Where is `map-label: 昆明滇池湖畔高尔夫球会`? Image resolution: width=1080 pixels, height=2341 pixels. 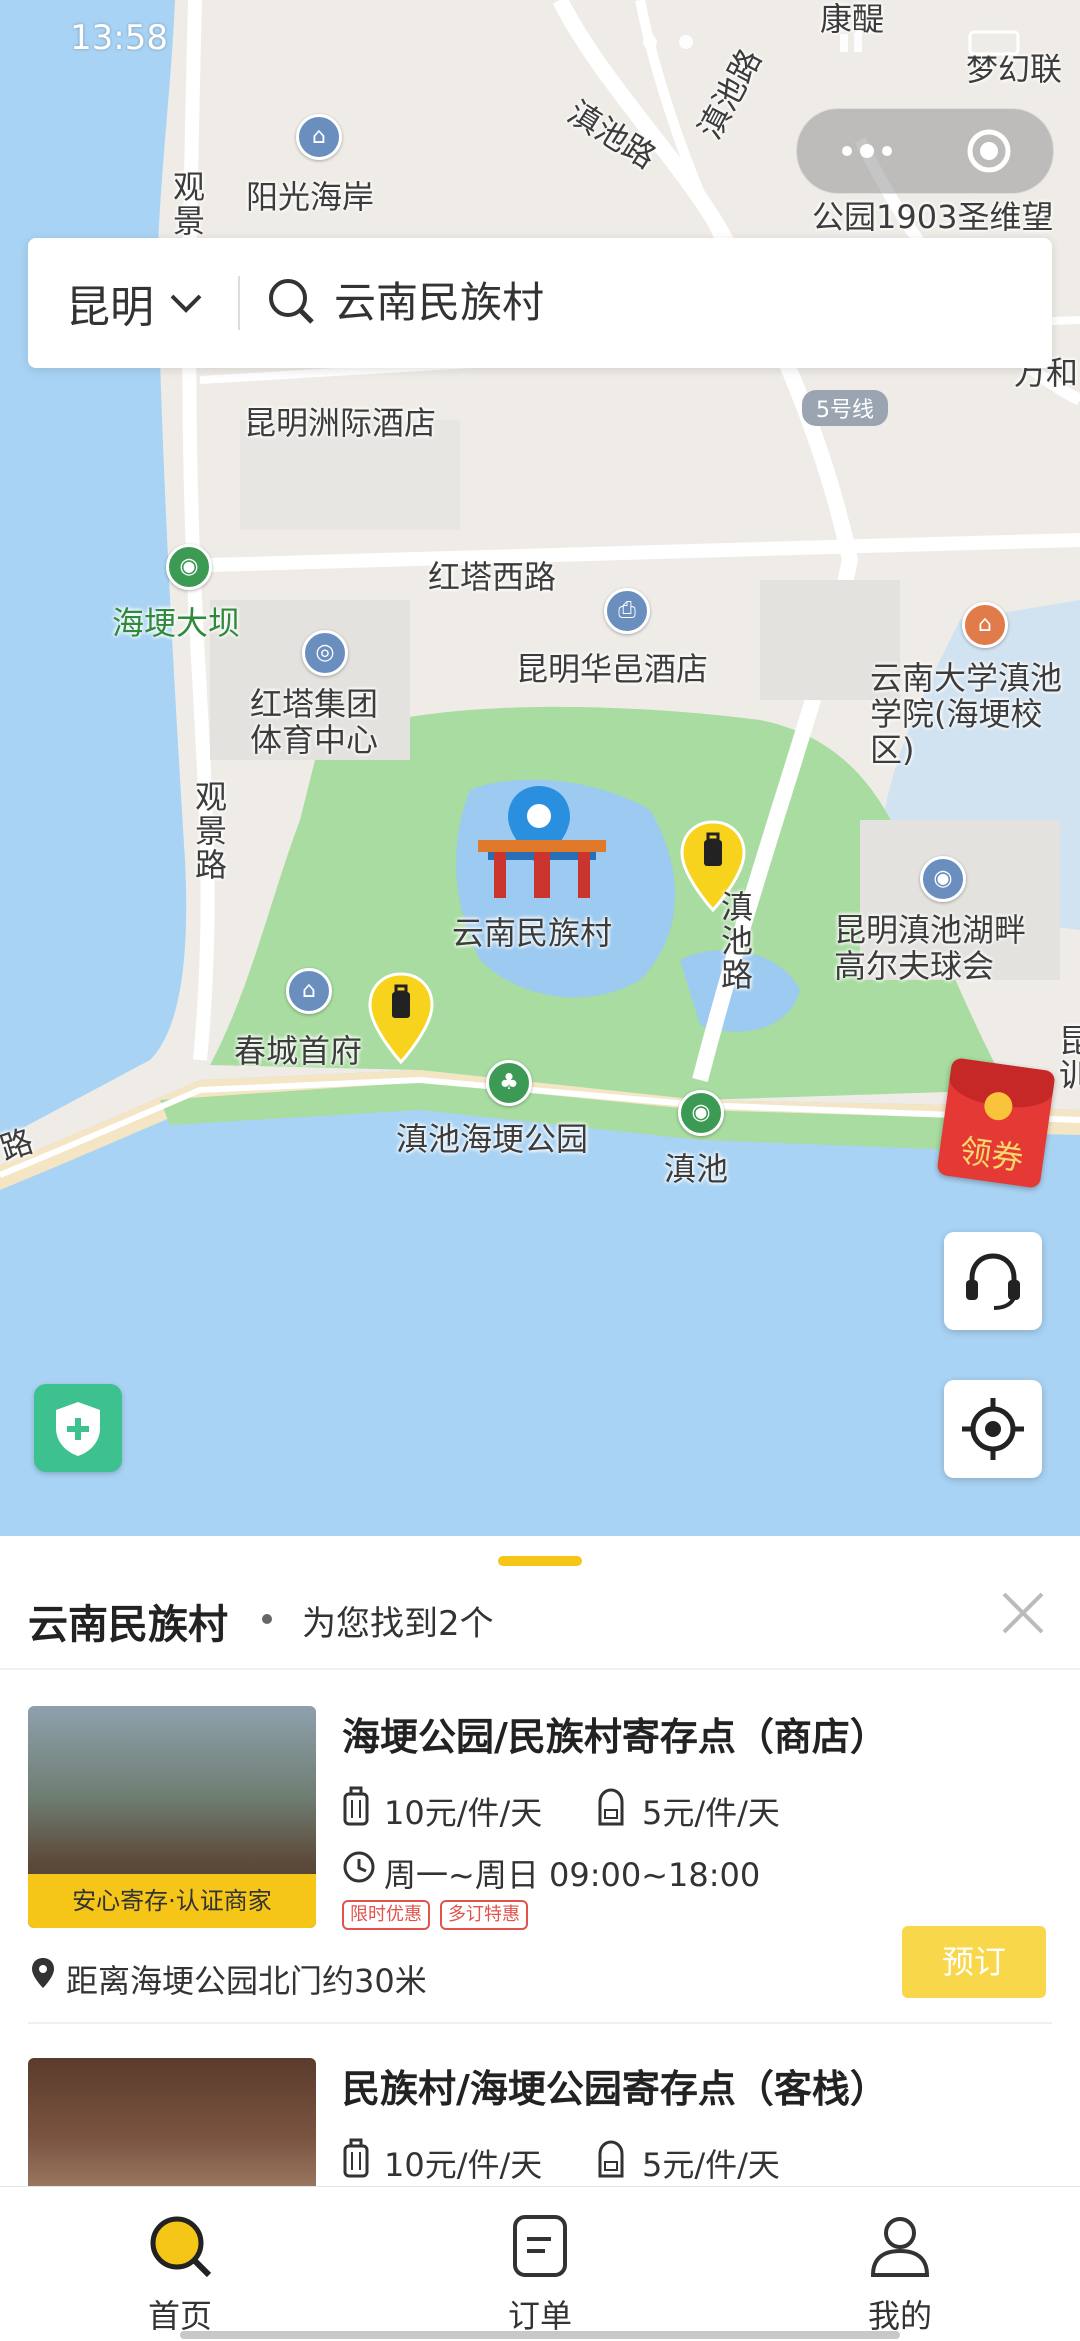
map-label: 昆明滇池湖畔高尔夫球会 is located at coordinates (930, 948).